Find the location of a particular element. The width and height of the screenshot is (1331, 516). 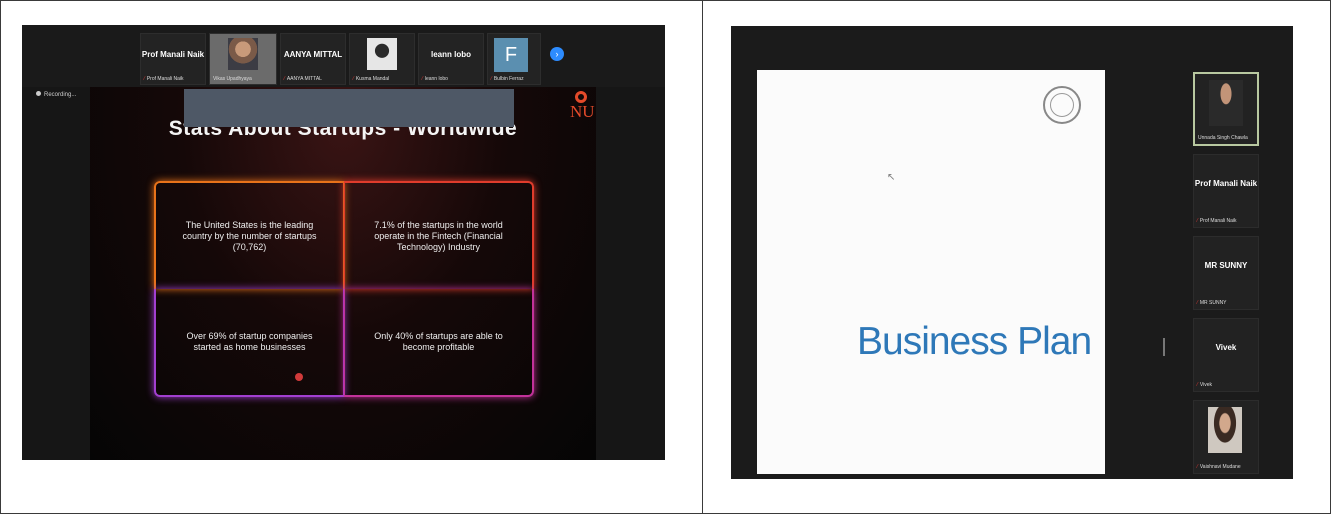

participant-tile-video: Vikas Upadhyaya is located at coordinates (243, 59).